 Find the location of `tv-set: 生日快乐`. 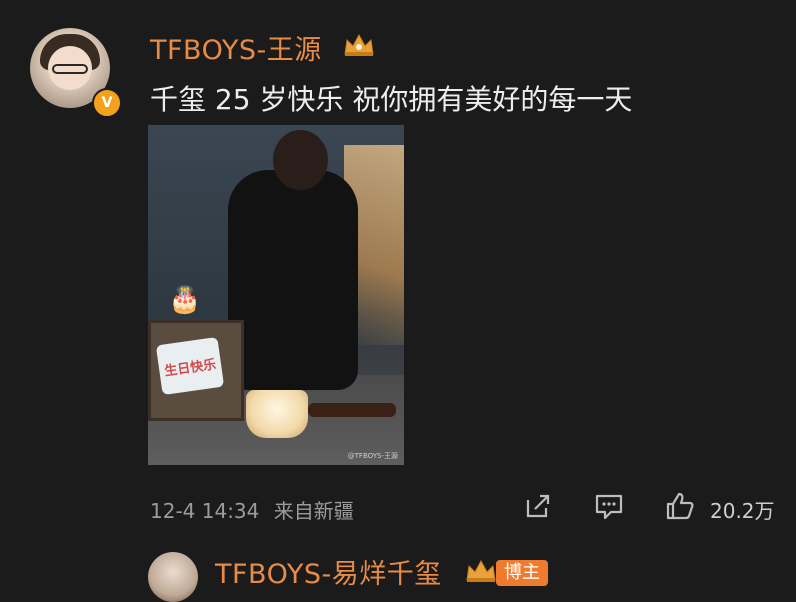

tv-set: 生日快乐 is located at coordinates (196, 370).